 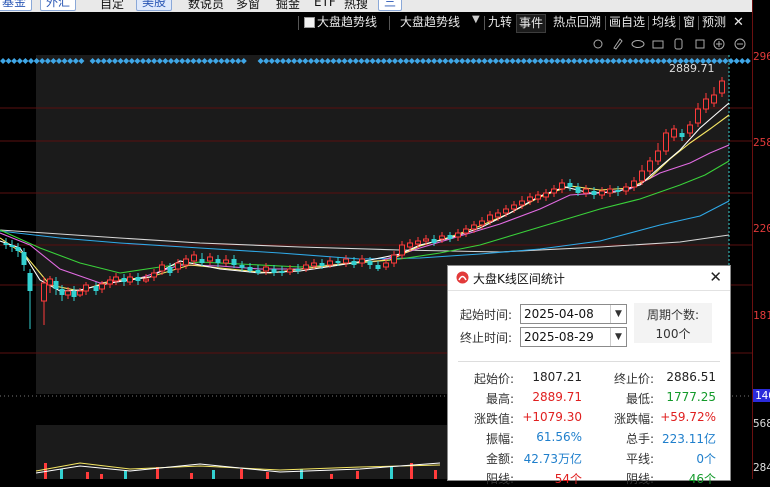 I want to click on start-date-select: 2025-04-08 ▼, so click(x=573, y=314).